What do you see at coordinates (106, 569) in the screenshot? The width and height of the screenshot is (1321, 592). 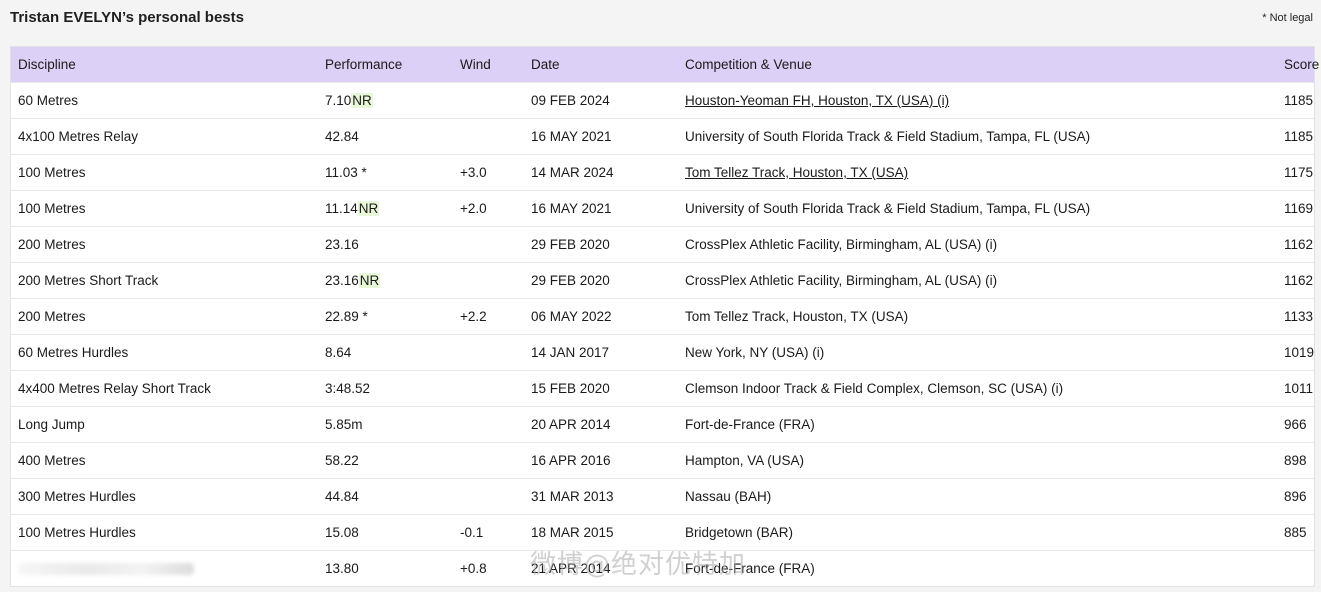 I see `blurred-discipline` at bounding box center [106, 569].